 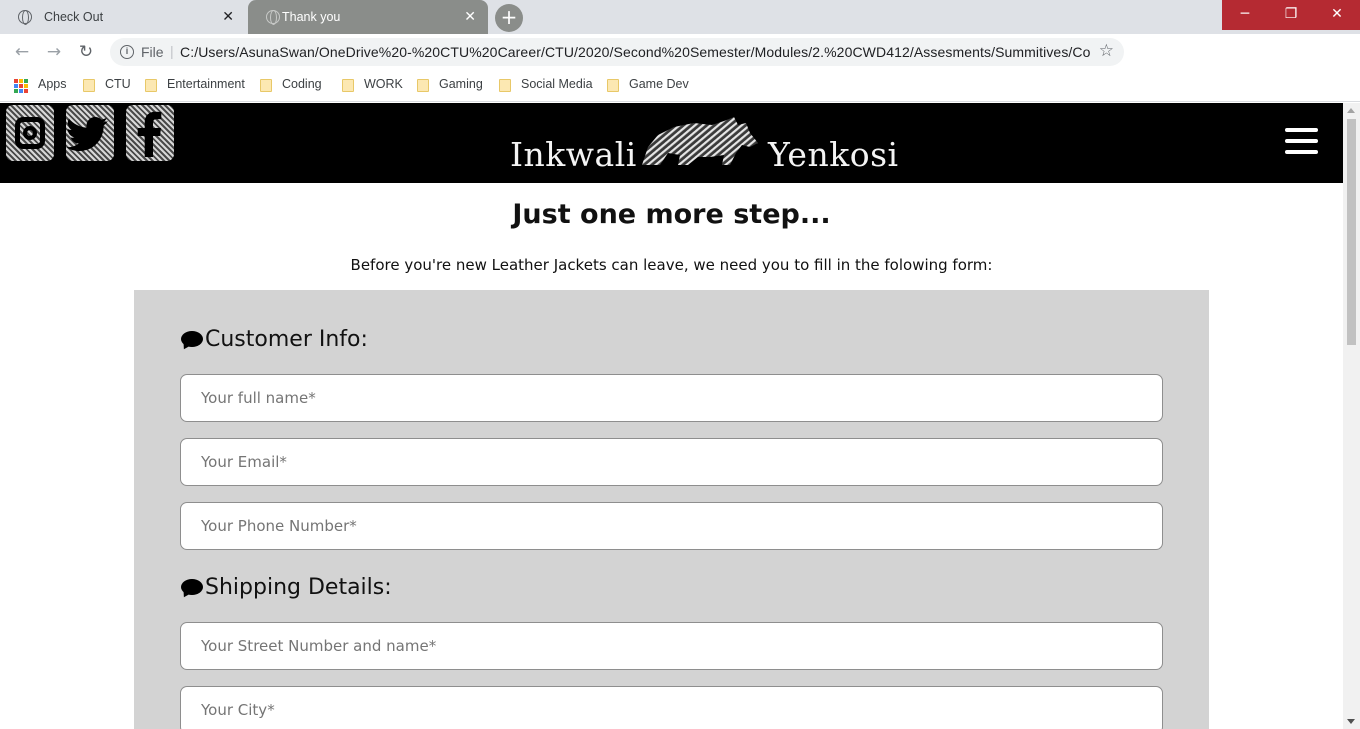 What do you see at coordinates (302, 84) in the screenshot?
I see `bookmark-label: Coding` at bounding box center [302, 84].